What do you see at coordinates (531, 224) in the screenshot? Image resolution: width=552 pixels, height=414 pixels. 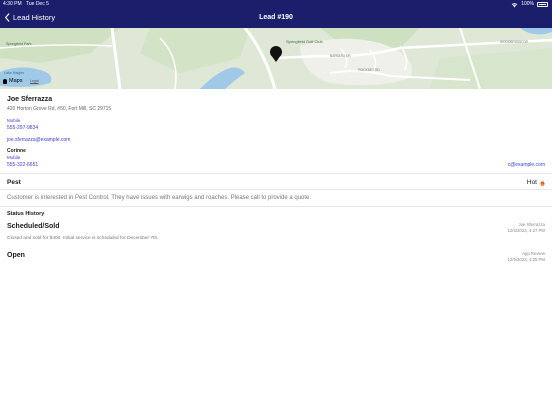 I see `status-entry-author: Joe Sferrazza` at bounding box center [531, 224].